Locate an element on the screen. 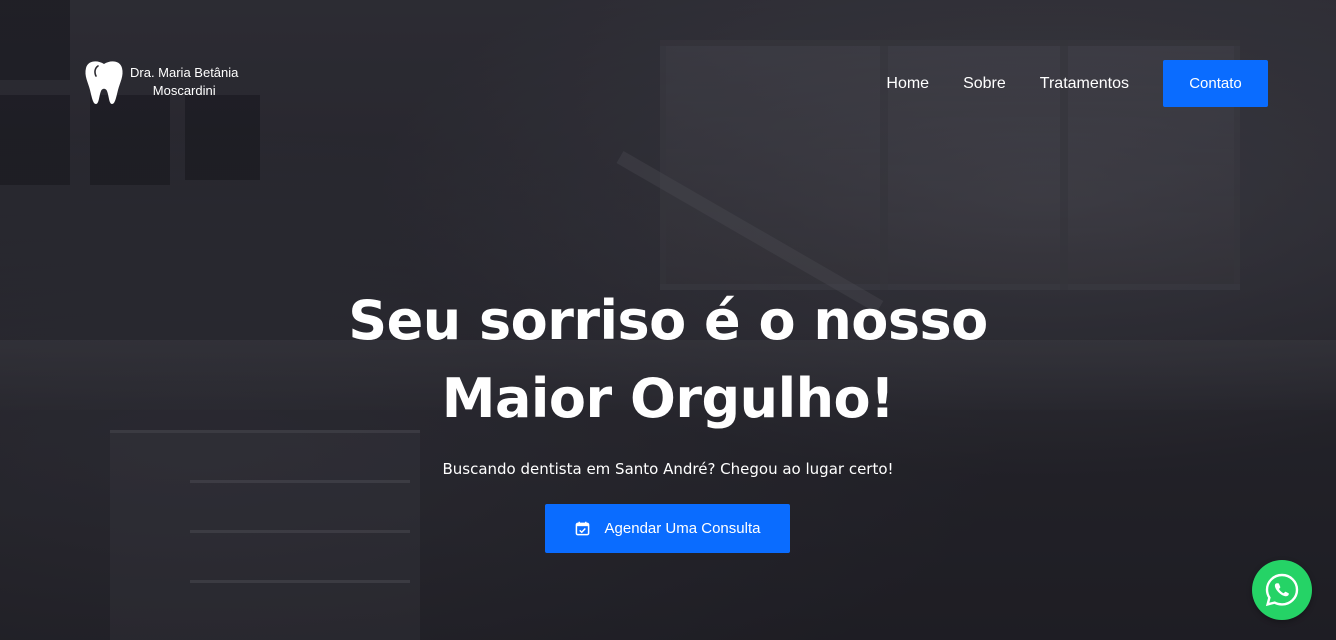  site-logo: Dra. Maria Betânia Moscardini is located at coordinates (161, 82).